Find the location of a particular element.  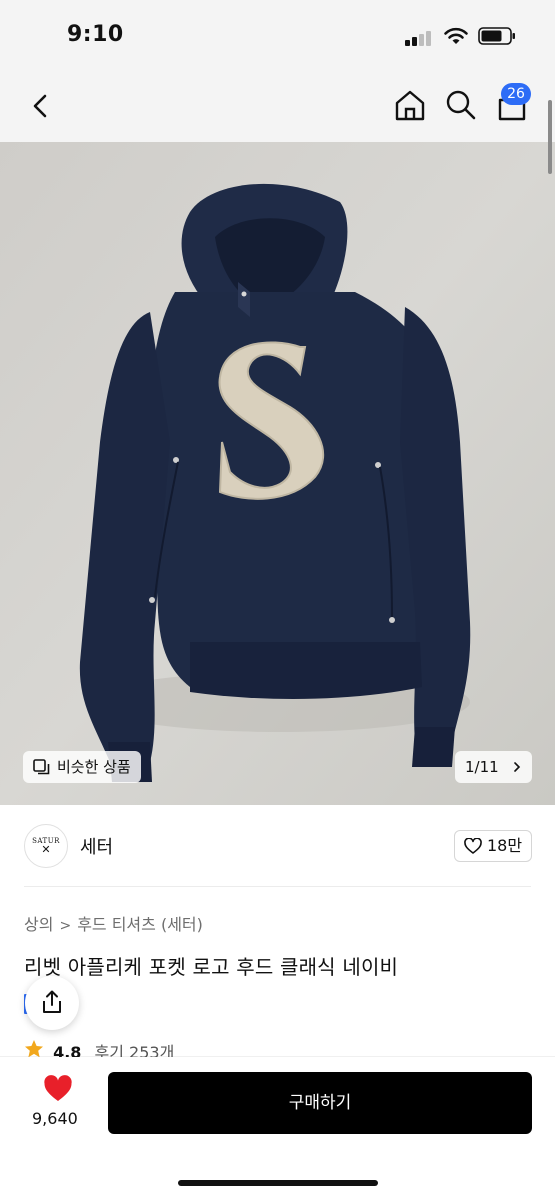

search-icon is located at coordinates (461, 105).